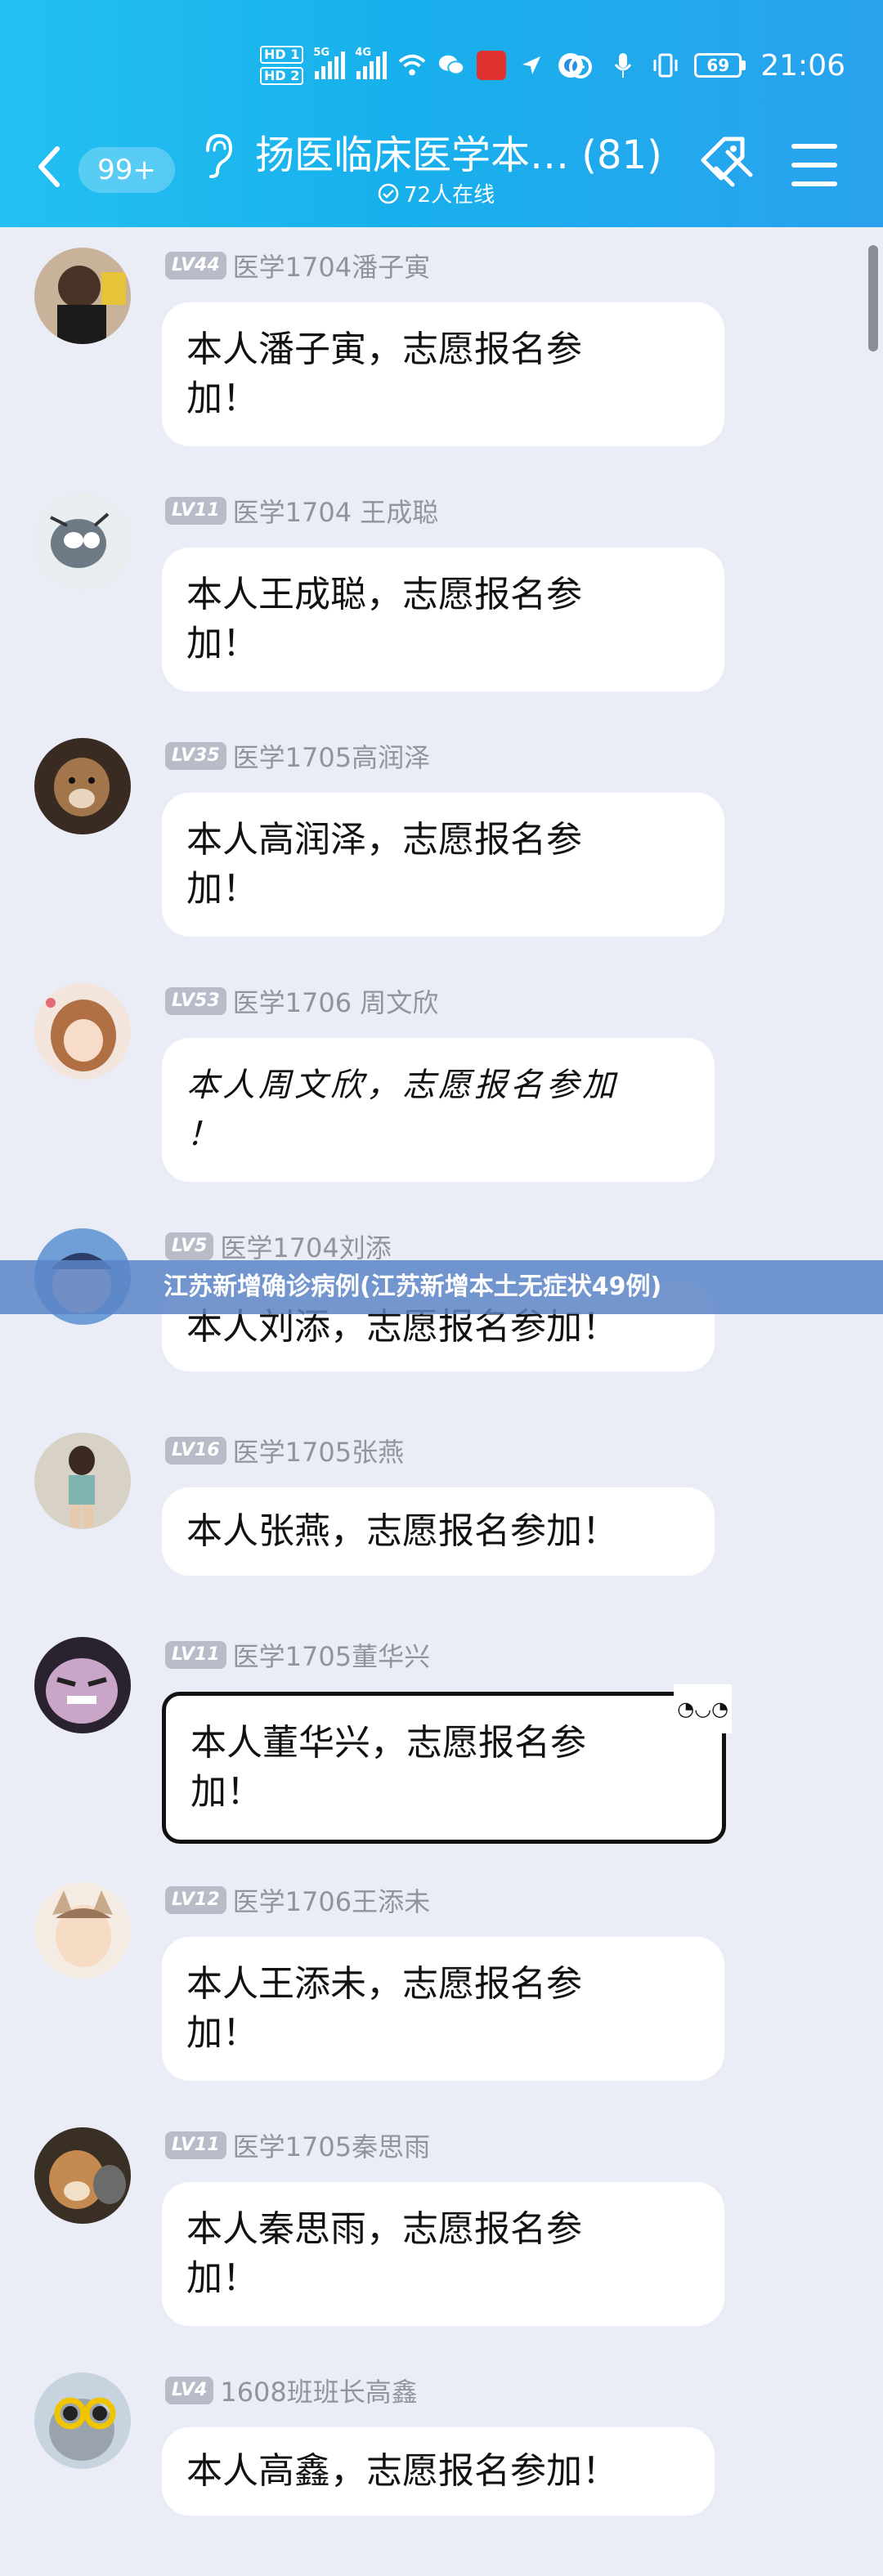 This screenshot has width=883, height=2576. Describe the element at coordinates (492, 65) in the screenshot. I see `app-notification-icon` at that location.